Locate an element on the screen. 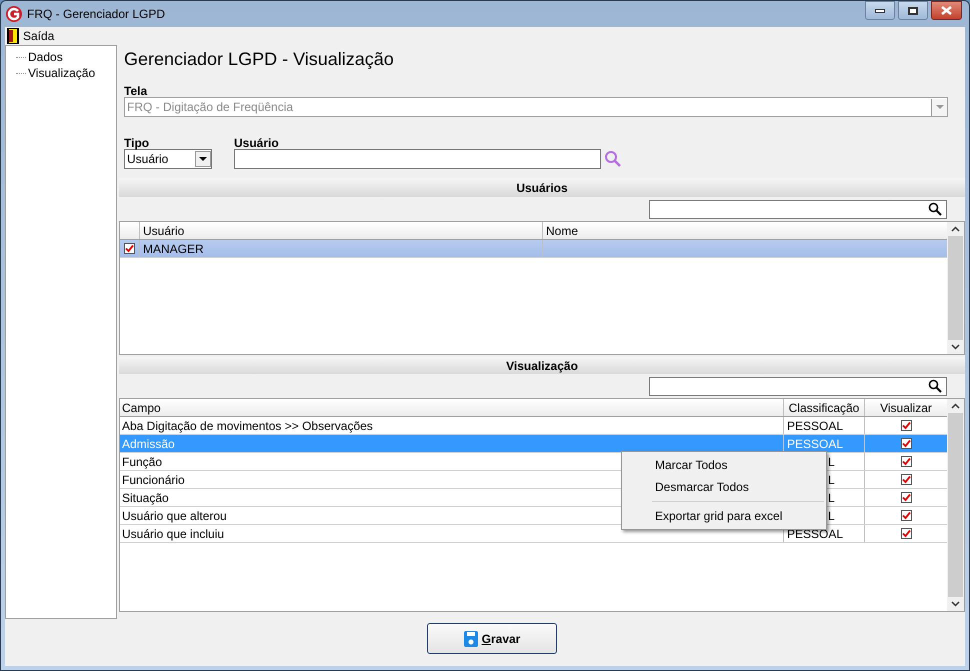 The width and height of the screenshot is (970, 671). table-cell: MANAGER is located at coordinates (341, 248).